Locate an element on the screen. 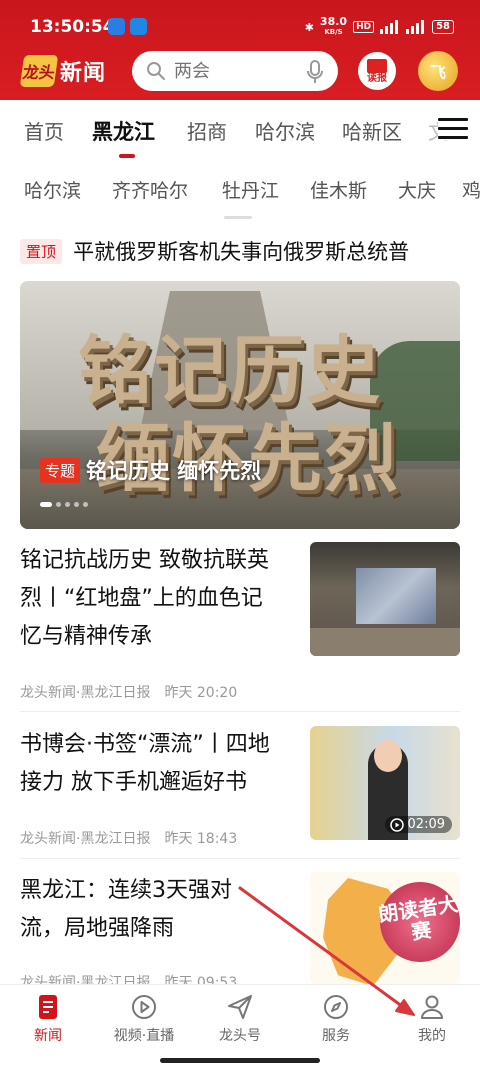 This screenshot has height=1072, width=480. hd-icon: HD is located at coordinates (364, 27).